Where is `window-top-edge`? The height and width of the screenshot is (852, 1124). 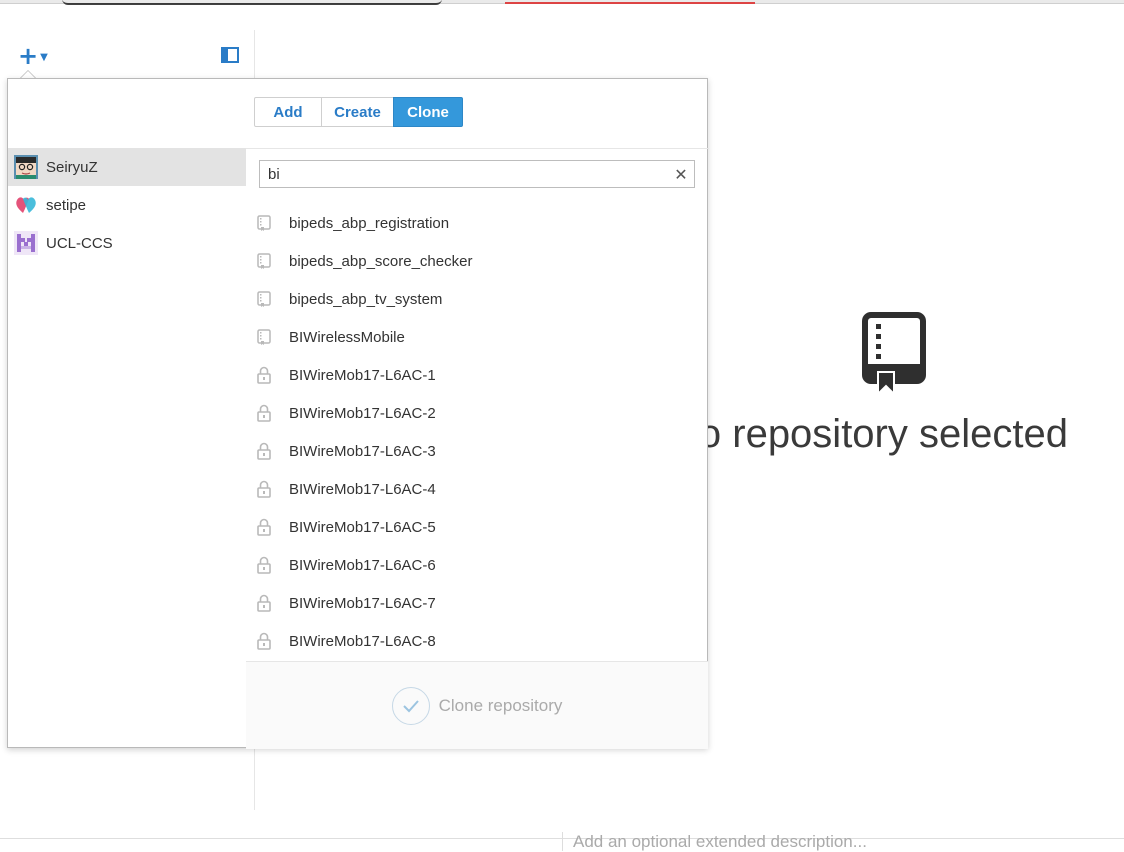
window-top-edge is located at coordinates (562, 2).